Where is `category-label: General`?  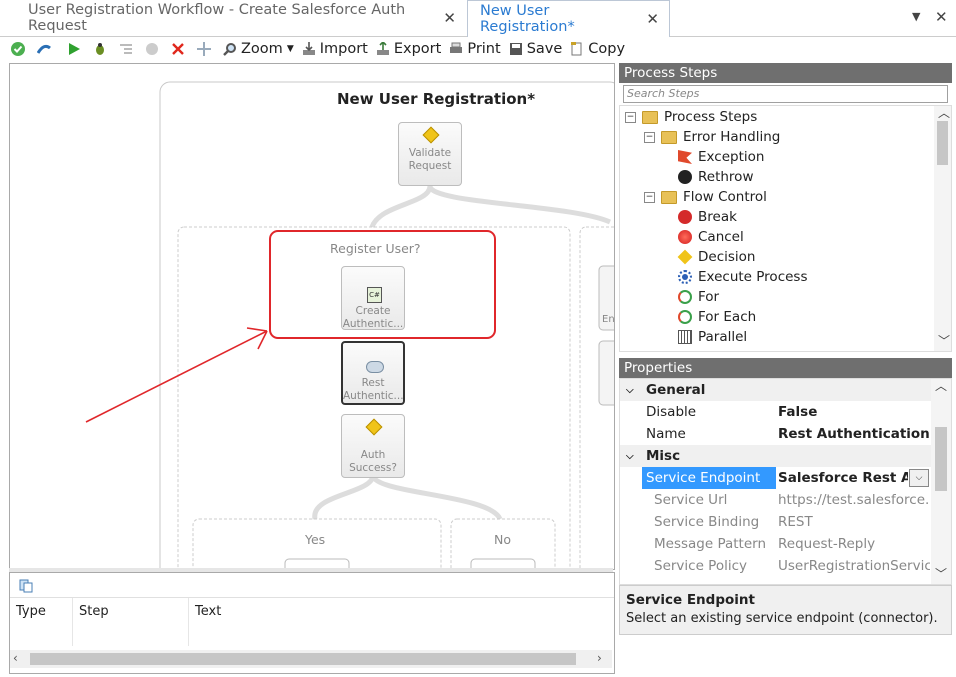
category-label: General is located at coordinates (676, 390).